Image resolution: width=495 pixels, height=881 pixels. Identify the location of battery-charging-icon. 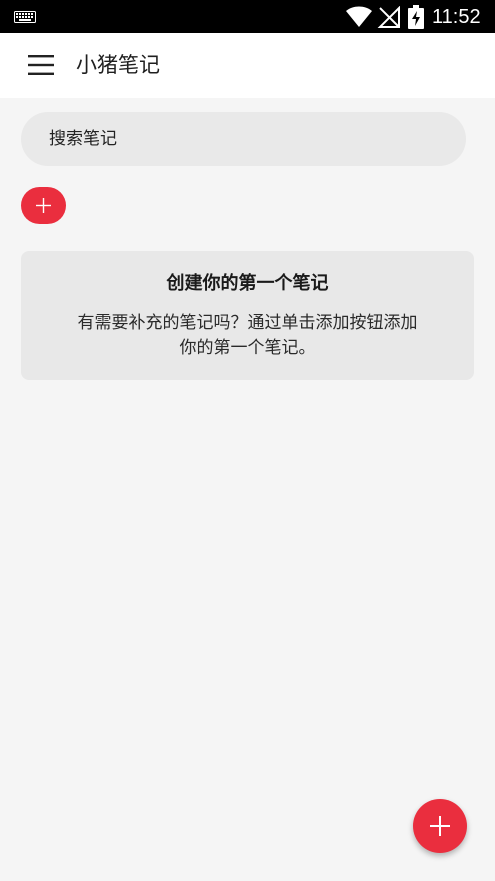
(416, 17).